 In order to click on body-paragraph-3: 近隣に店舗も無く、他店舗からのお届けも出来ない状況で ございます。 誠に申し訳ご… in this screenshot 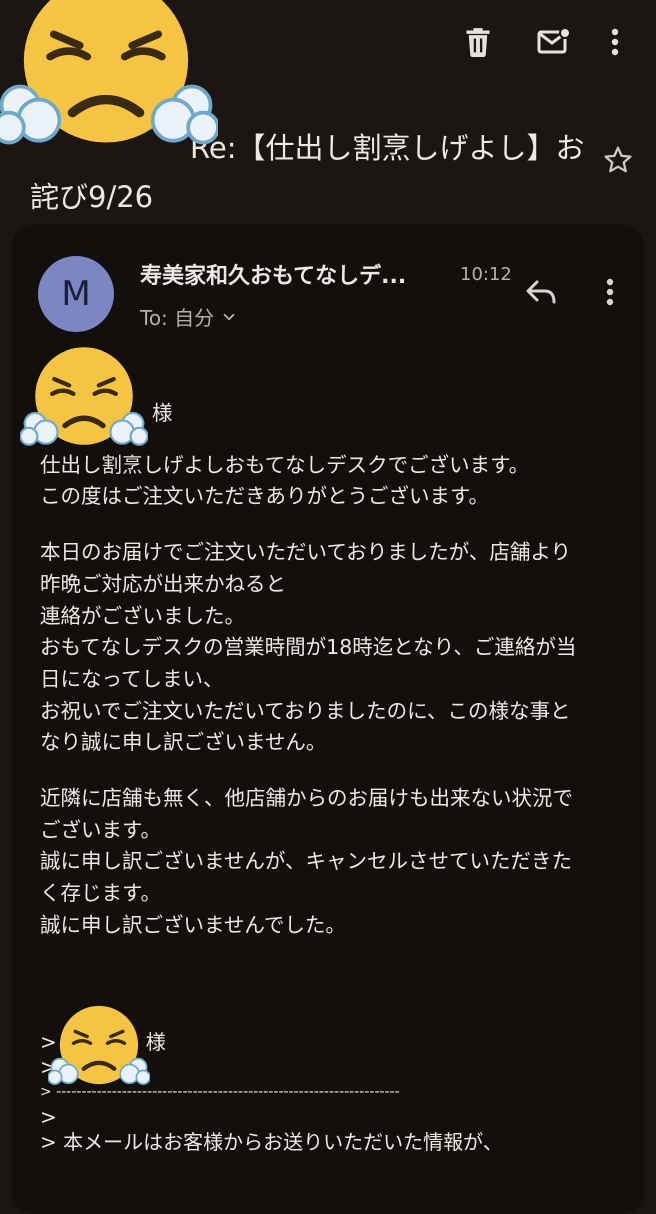, I will do `click(306, 861)`.